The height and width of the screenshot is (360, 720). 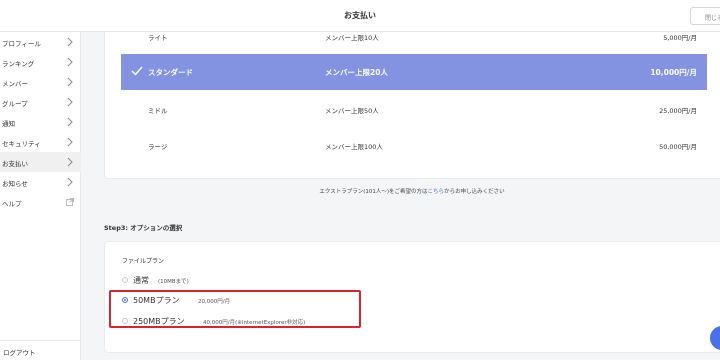 I want to click on sidebar-item-label: 通知, so click(x=8, y=124).